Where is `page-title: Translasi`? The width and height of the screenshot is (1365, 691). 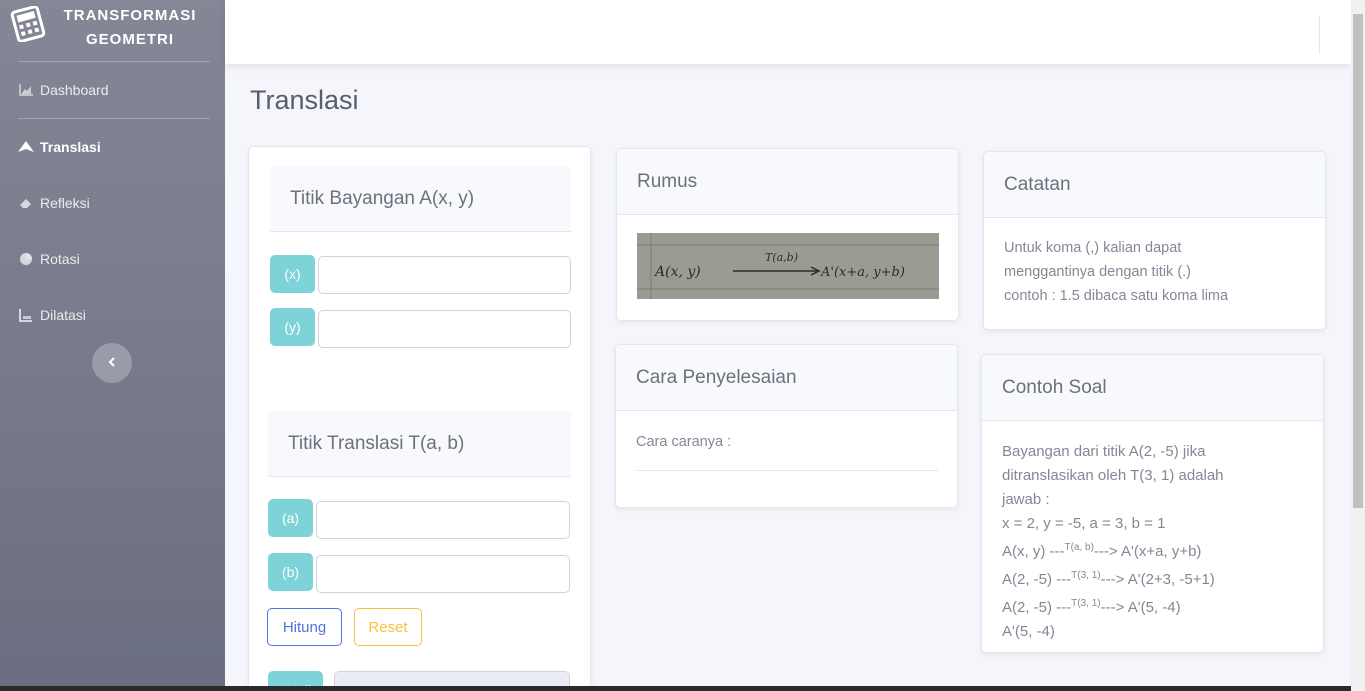 page-title: Translasi is located at coordinates (304, 100).